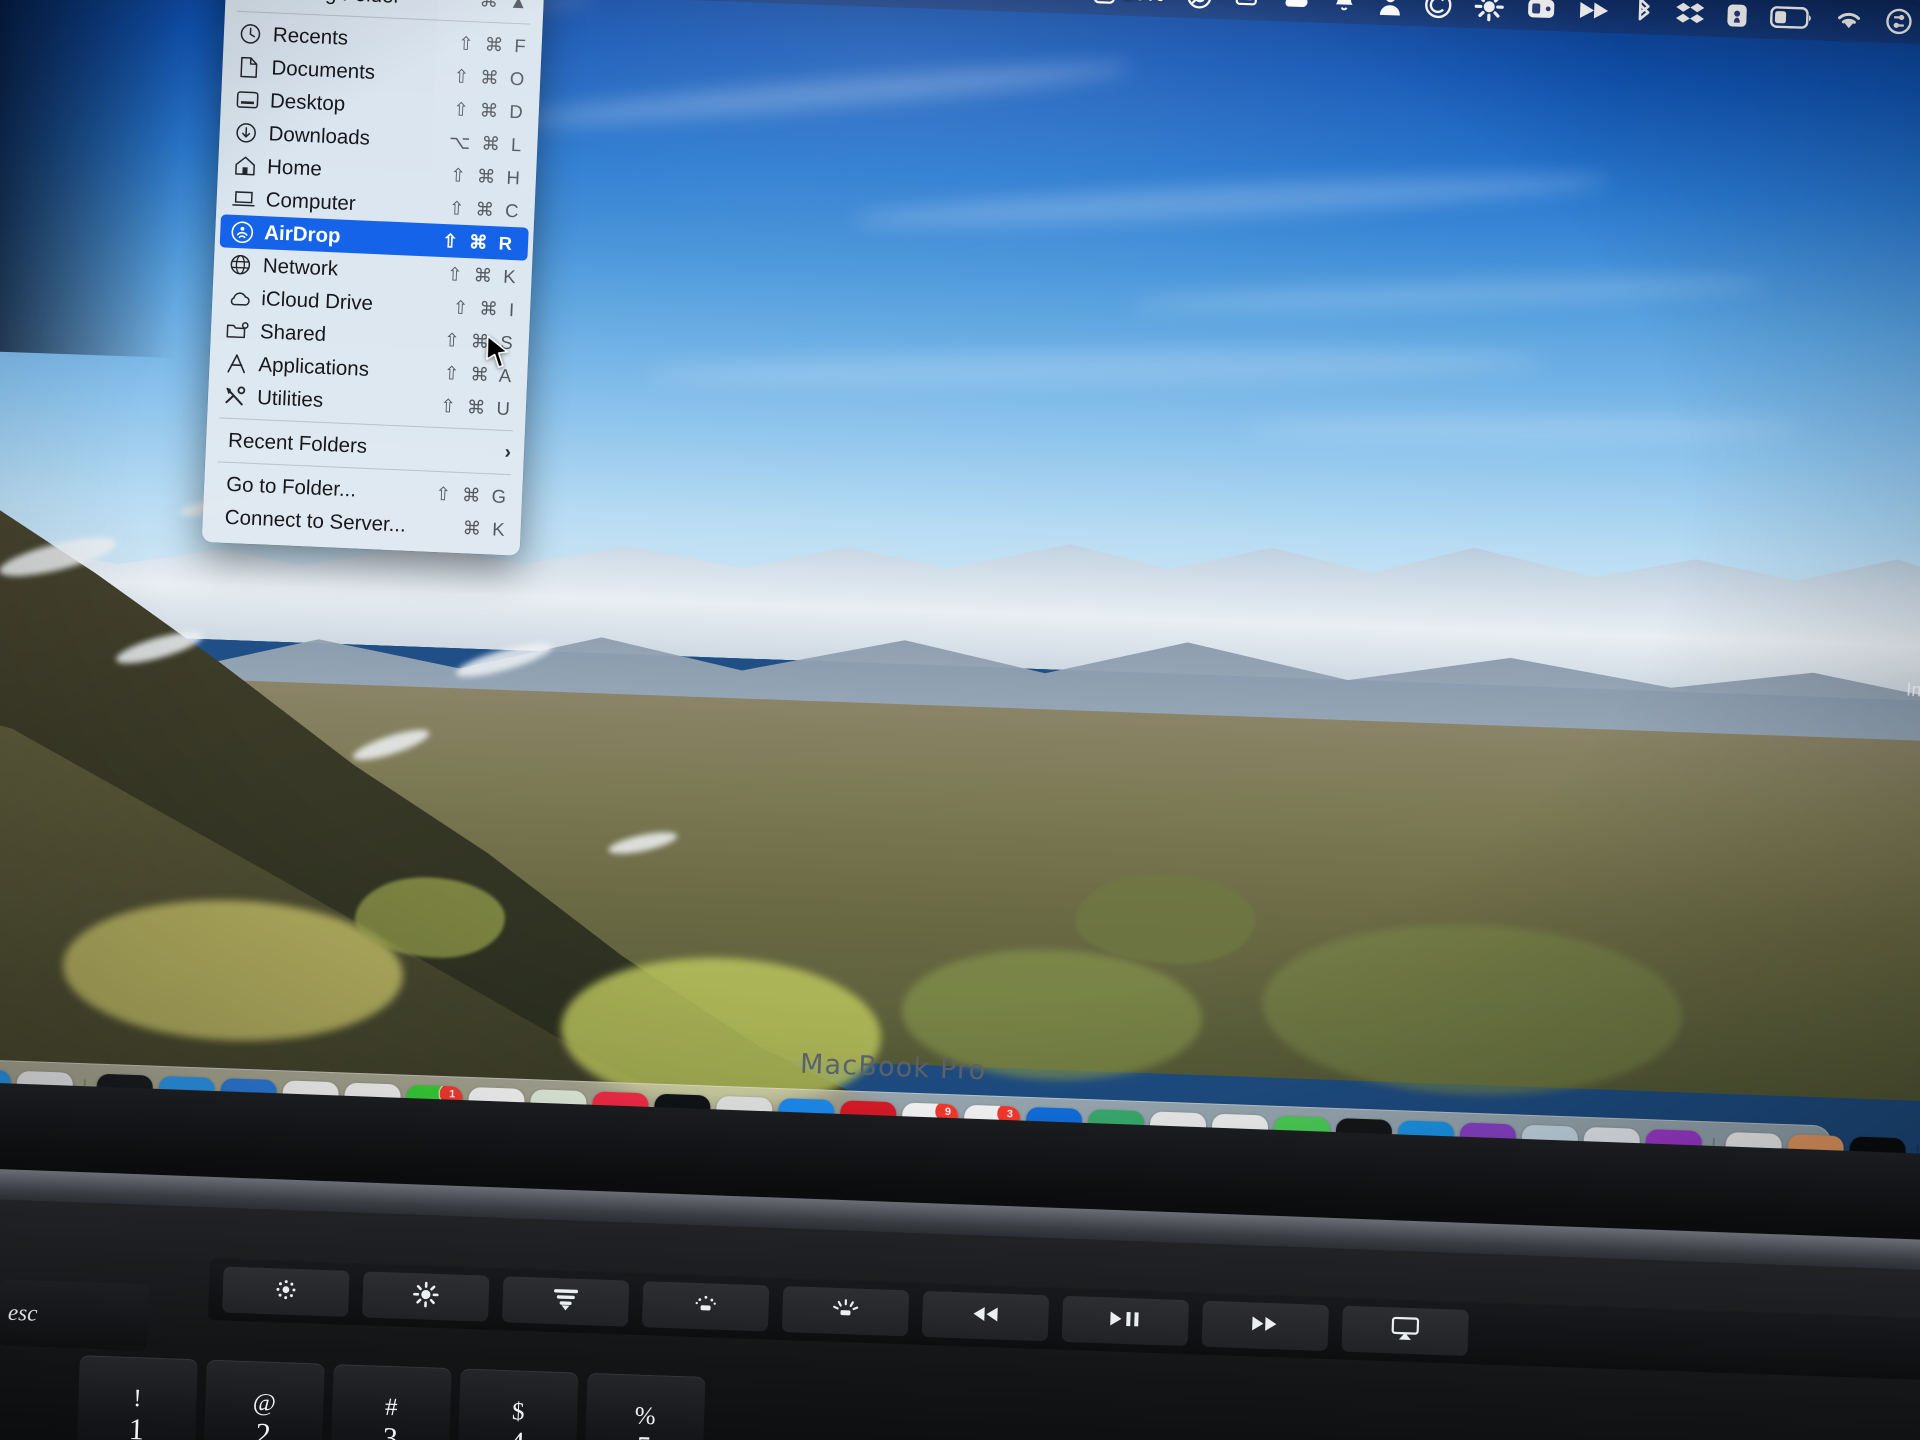 The height and width of the screenshot is (1440, 1920). Describe the element at coordinates (235, 397) in the screenshot. I see `utilities-icon` at that location.